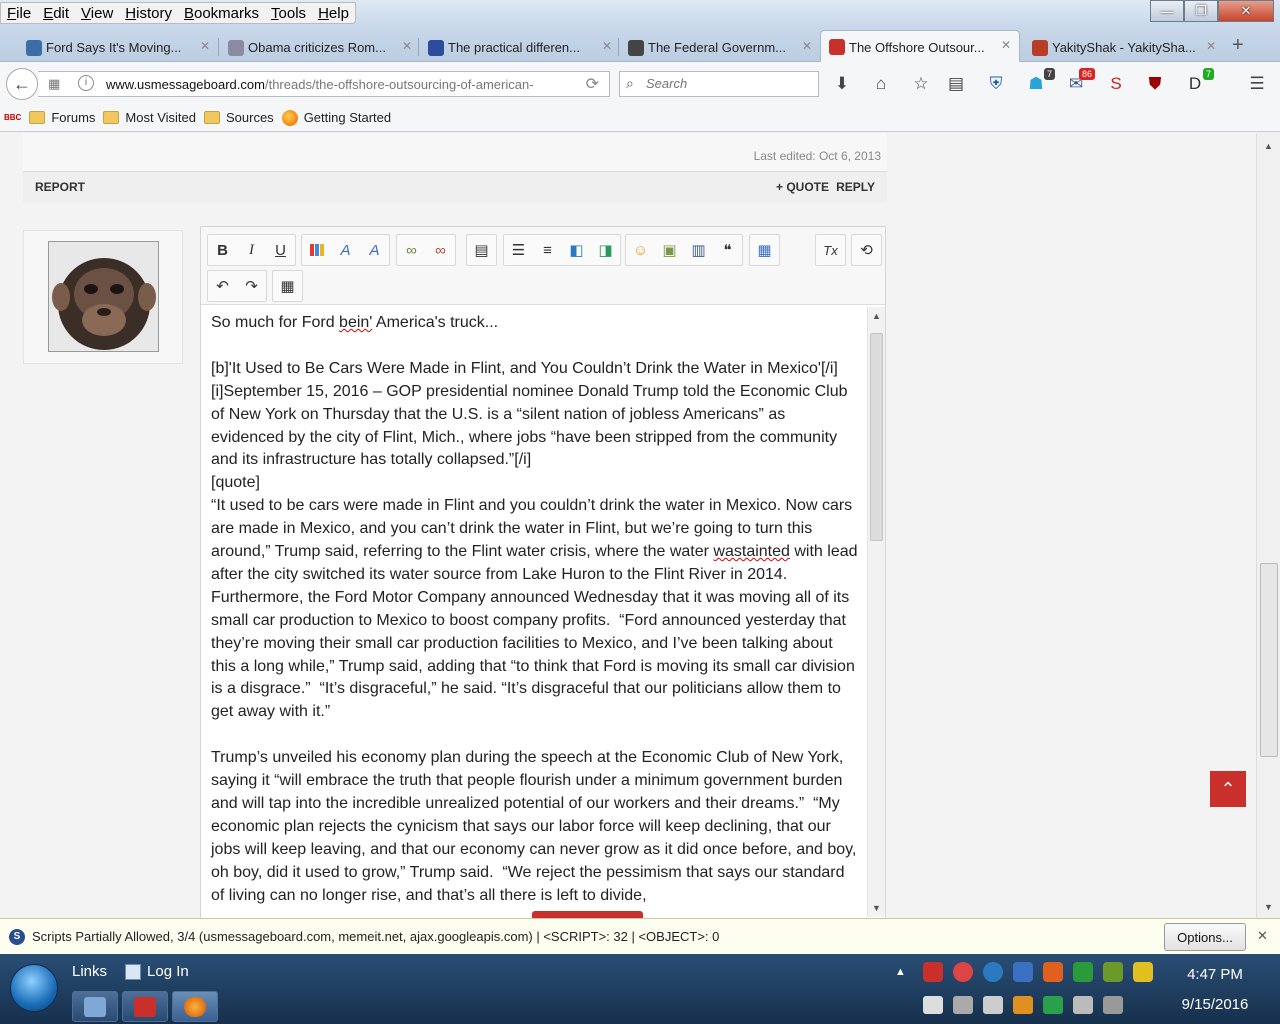 This screenshot has height=1024, width=1280. What do you see at coordinates (933, 972) in the screenshot?
I see `tray-ccleaner-icon` at bounding box center [933, 972].